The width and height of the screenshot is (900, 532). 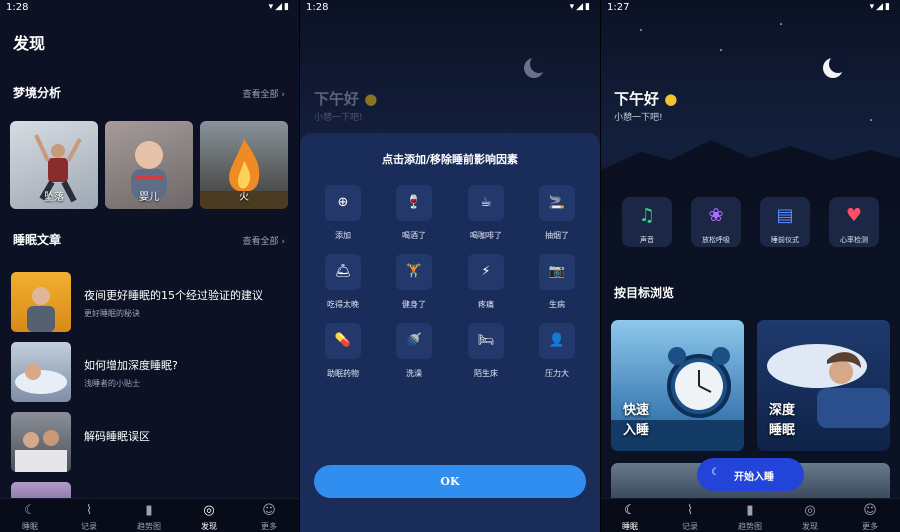 I want to click on planet-icon: ◎, so click(x=209, y=510).